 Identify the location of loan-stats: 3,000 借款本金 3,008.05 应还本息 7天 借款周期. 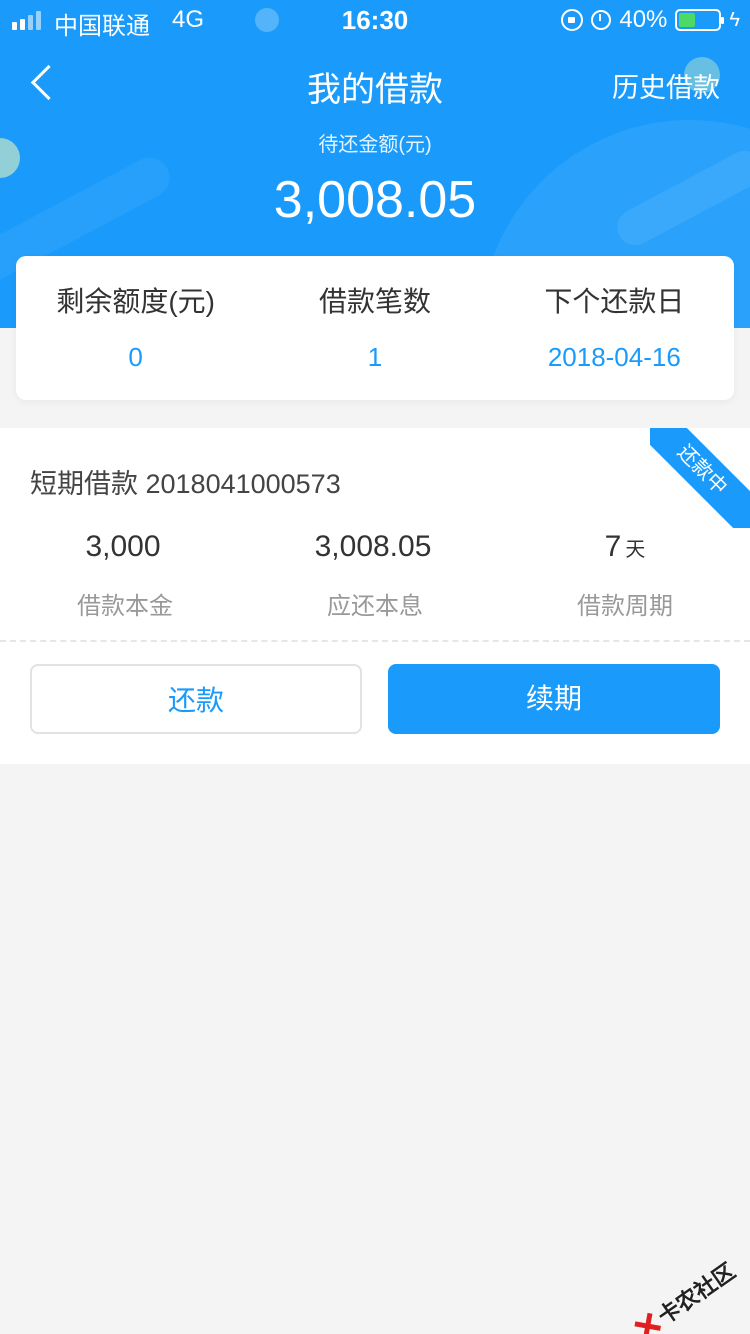
(375, 575).